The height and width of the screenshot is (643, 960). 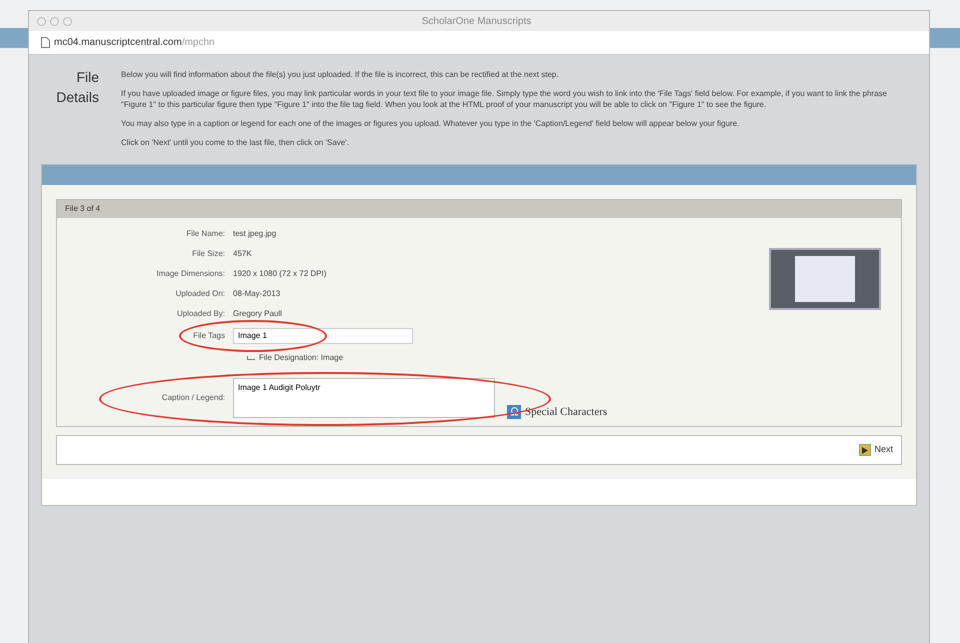 I want to click on detail-value: Gregory Paull, so click(x=257, y=314).